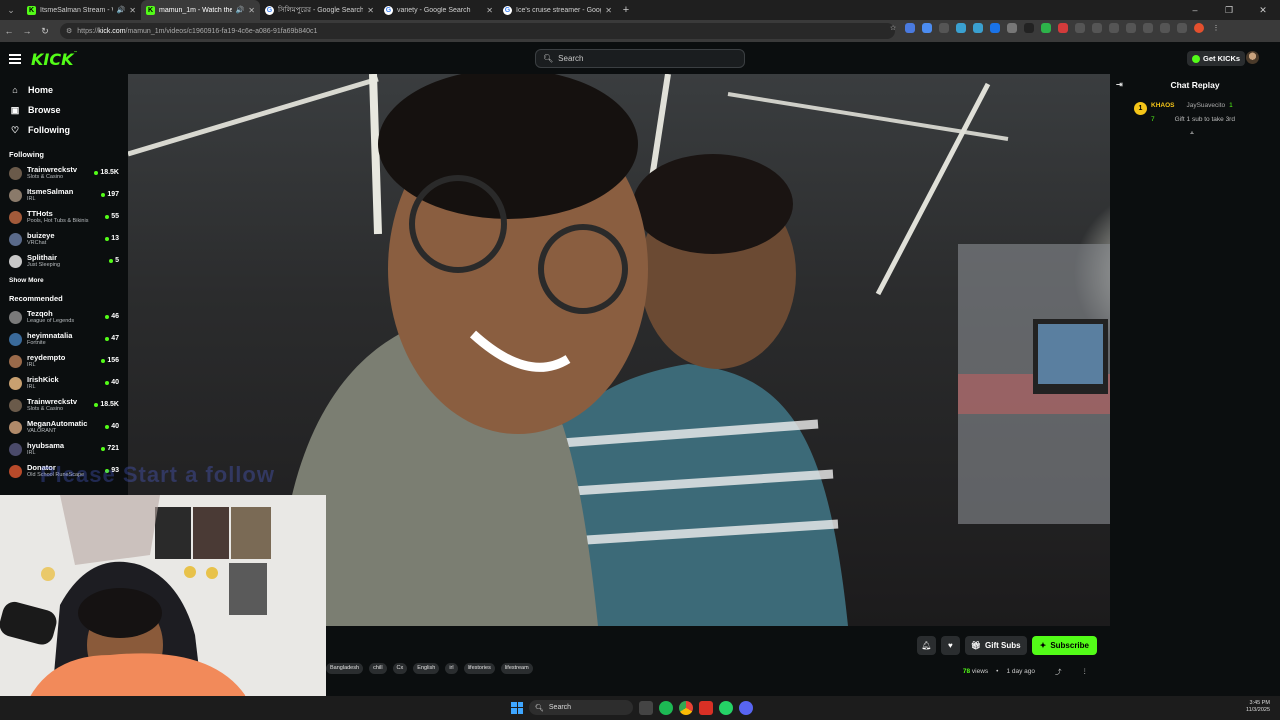 The height and width of the screenshot is (720, 1280). Describe the element at coordinates (517, 707) in the screenshot. I see `windows-start-icon` at that location.